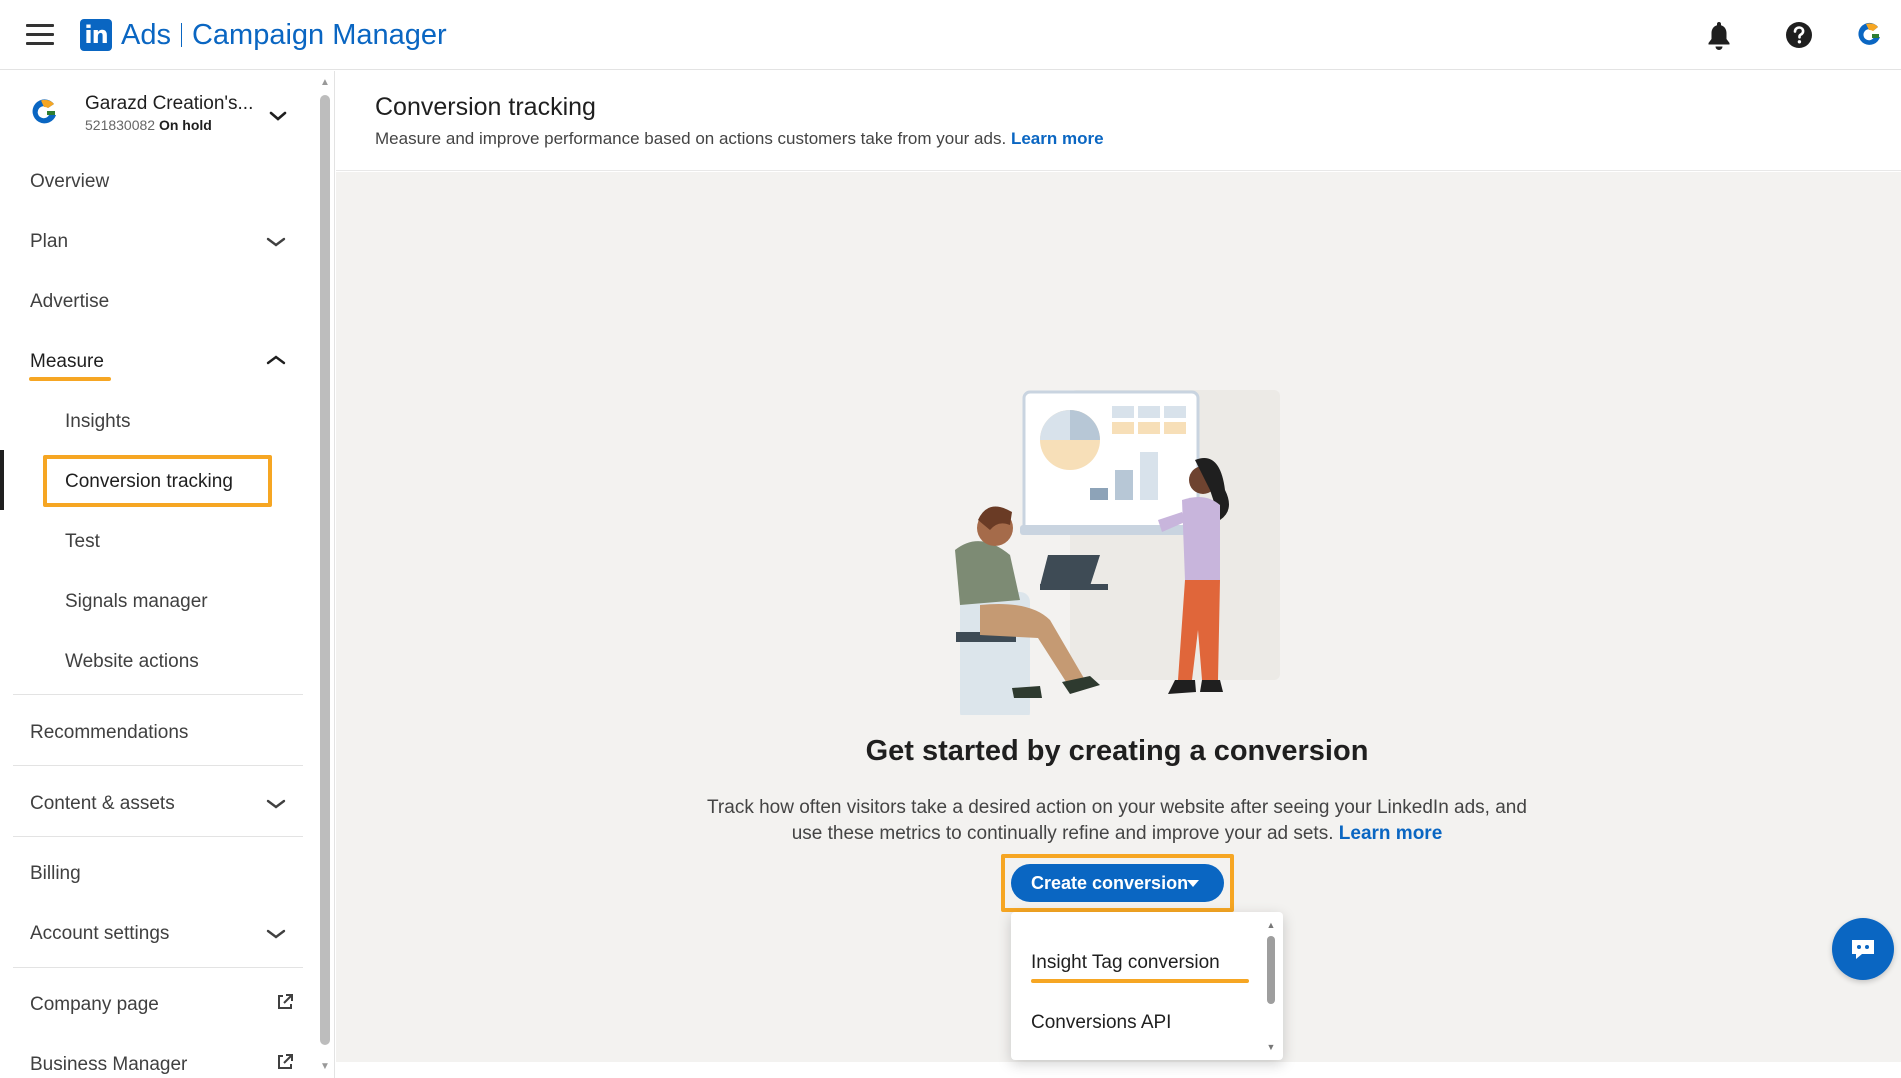  I want to click on brand-logo: in Ads Campaign Manager, so click(263, 35).